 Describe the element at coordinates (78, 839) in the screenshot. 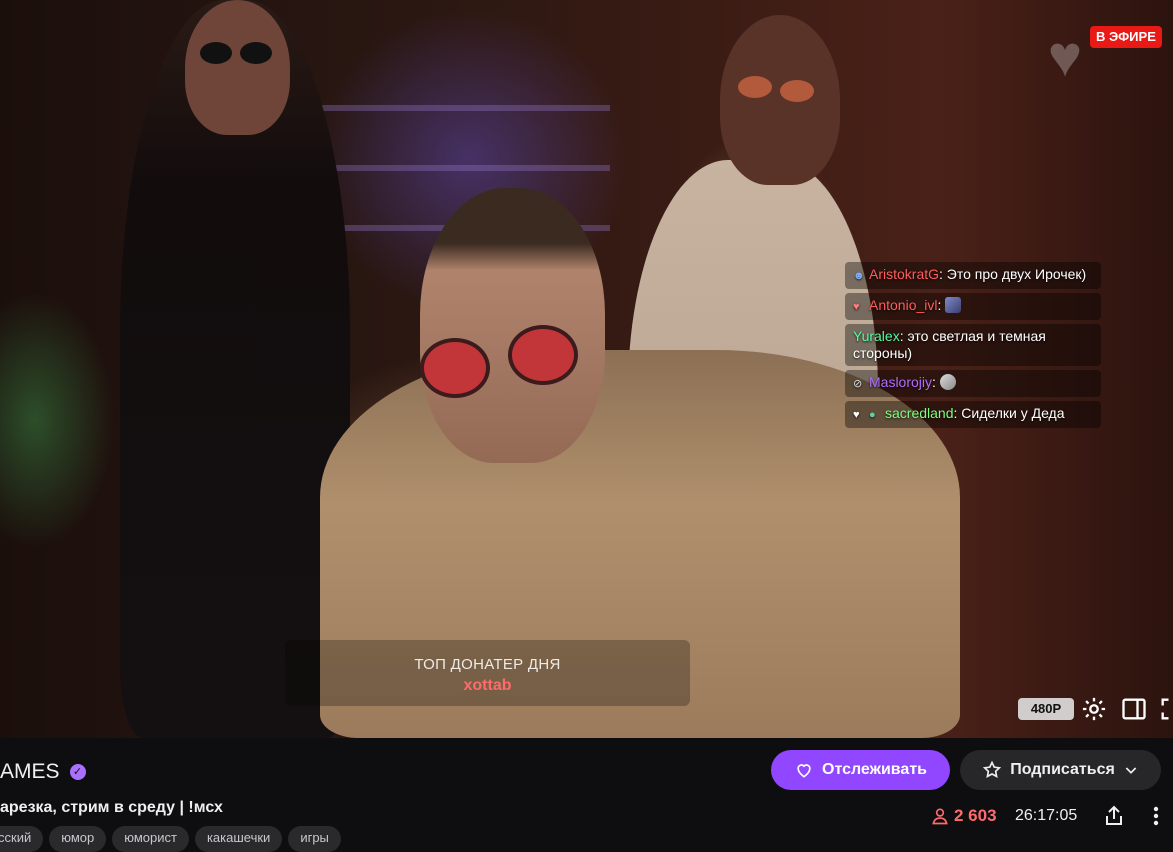

I see `tag: юмор` at that location.